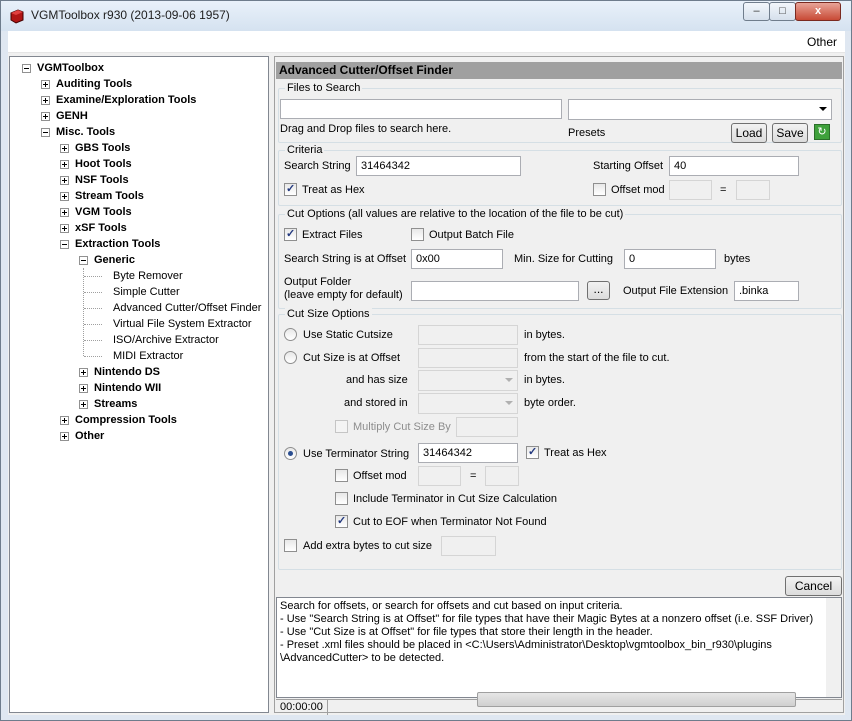  What do you see at coordinates (290, 545) in the screenshot?
I see `extra-bytes-checkbox` at bounding box center [290, 545].